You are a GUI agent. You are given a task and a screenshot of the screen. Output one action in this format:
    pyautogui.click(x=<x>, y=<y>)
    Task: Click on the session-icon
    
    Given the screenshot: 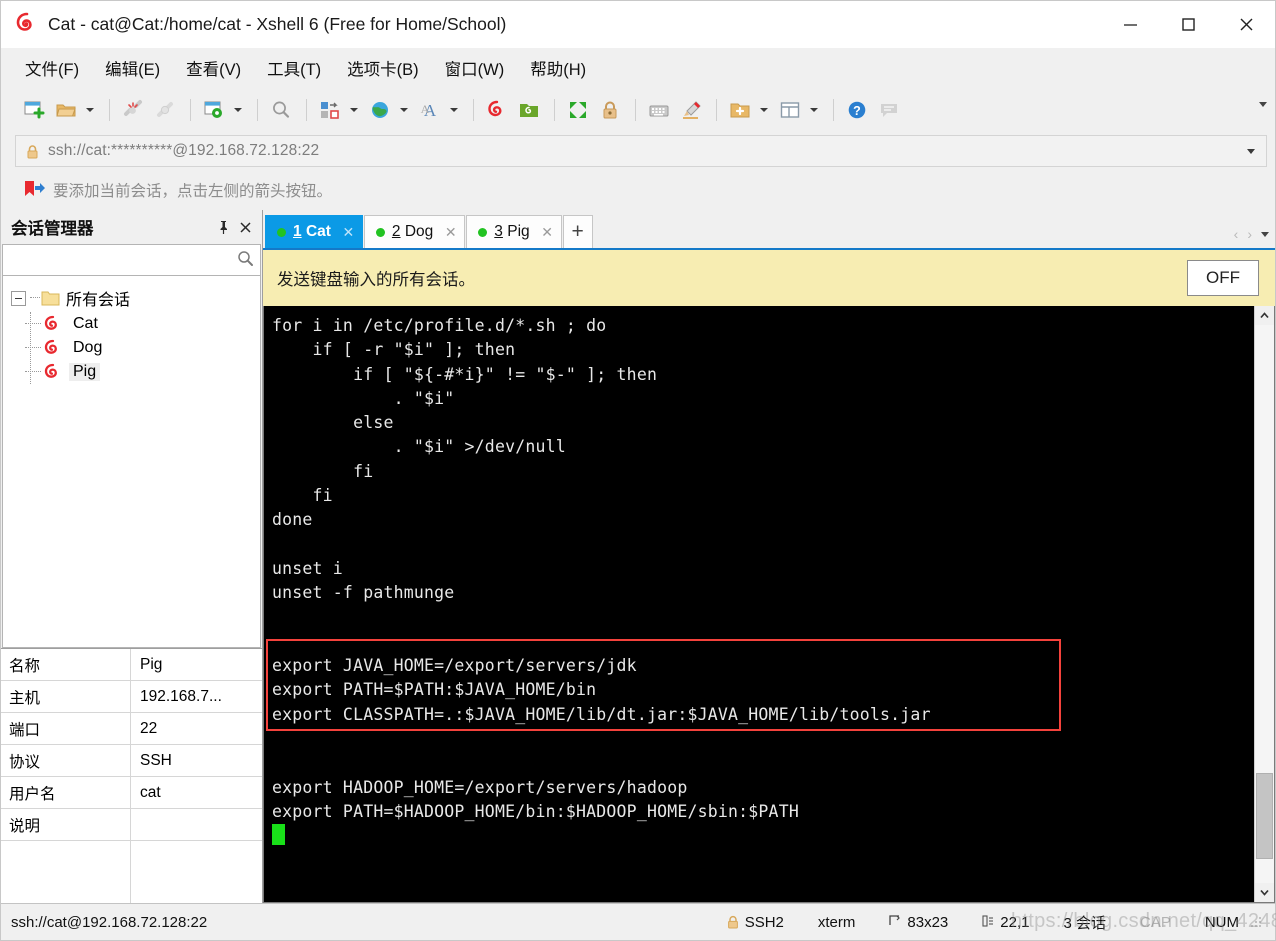 What is the action you would take?
    pyautogui.click(x=53, y=348)
    